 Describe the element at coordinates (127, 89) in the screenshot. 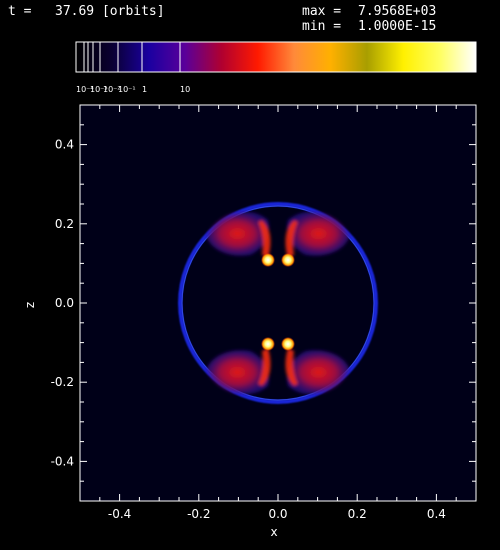

I see `colorbar-tick-label: 10⁻¹` at that location.